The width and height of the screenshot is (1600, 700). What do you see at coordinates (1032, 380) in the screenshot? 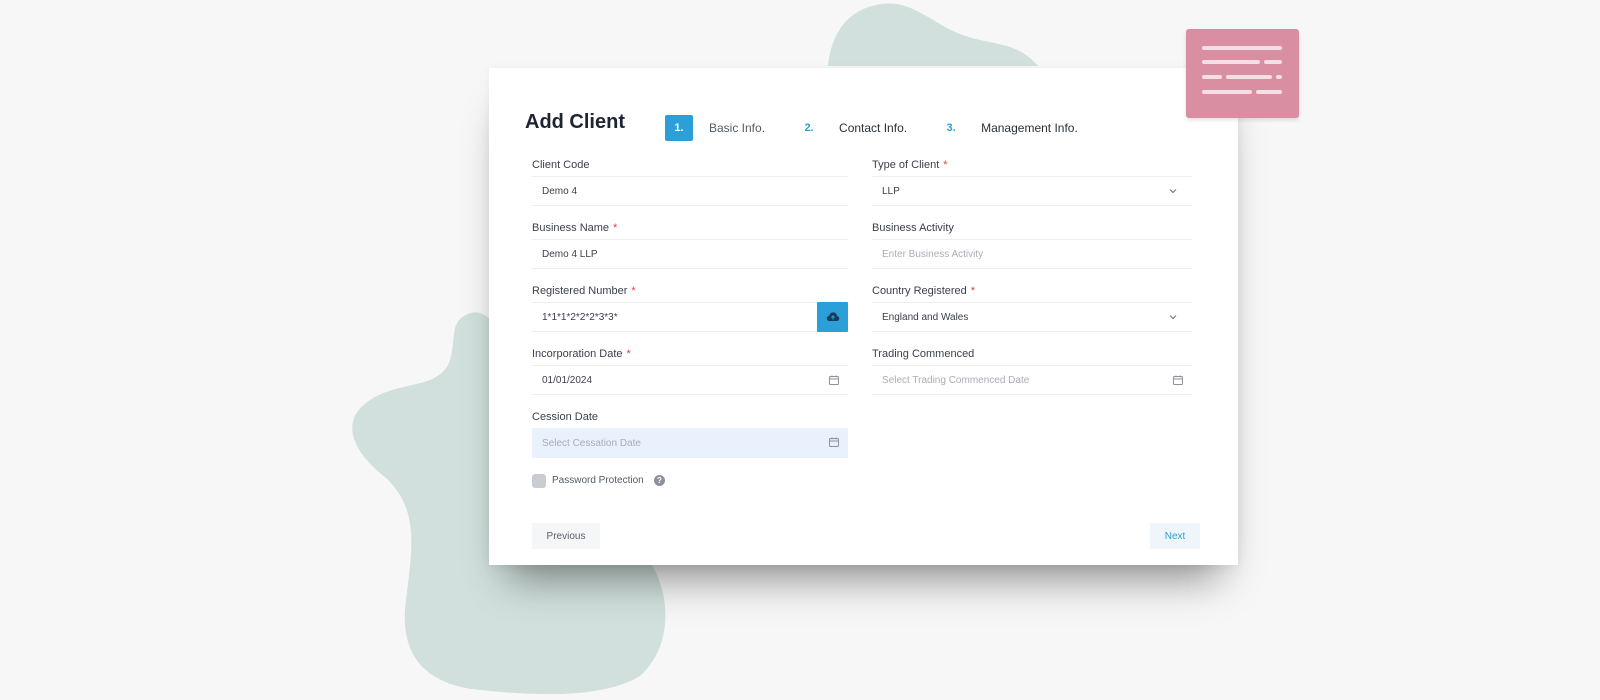
I see `trading-commenced-field: Select Trading Commenced Date` at bounding box center [1032, 380].